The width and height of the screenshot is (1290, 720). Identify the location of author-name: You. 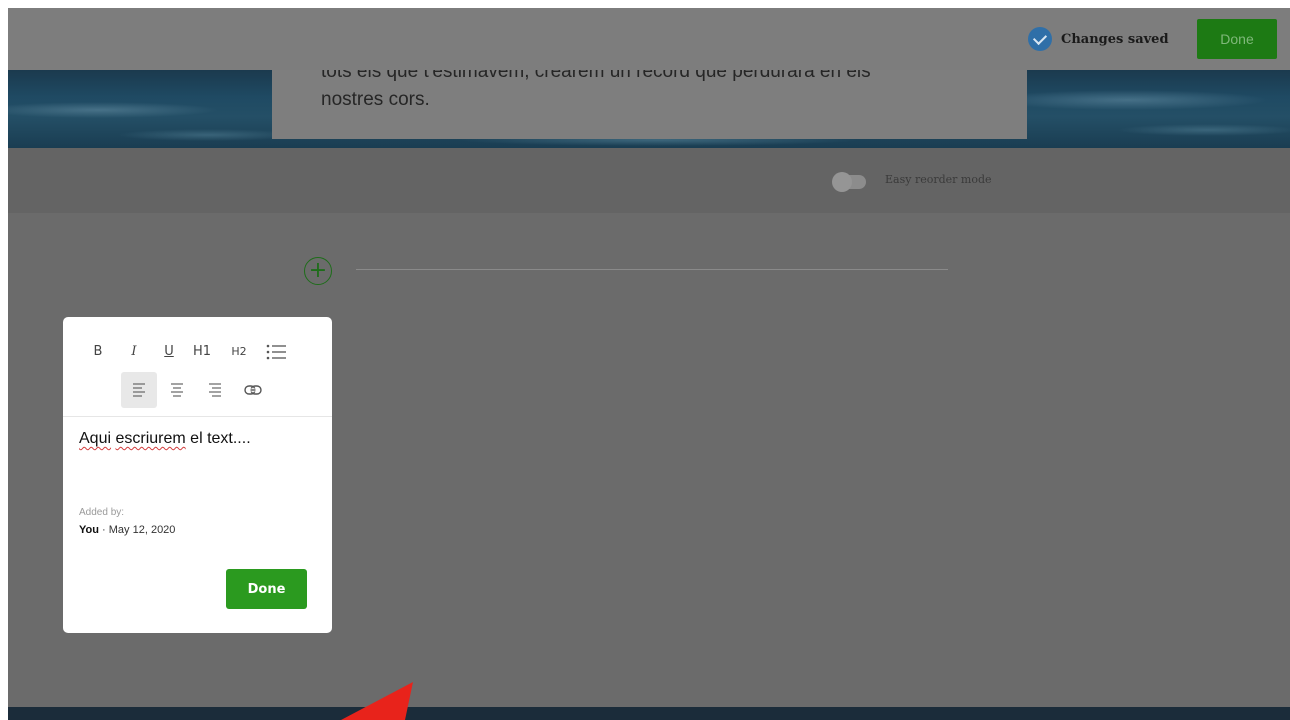
(89, 530).